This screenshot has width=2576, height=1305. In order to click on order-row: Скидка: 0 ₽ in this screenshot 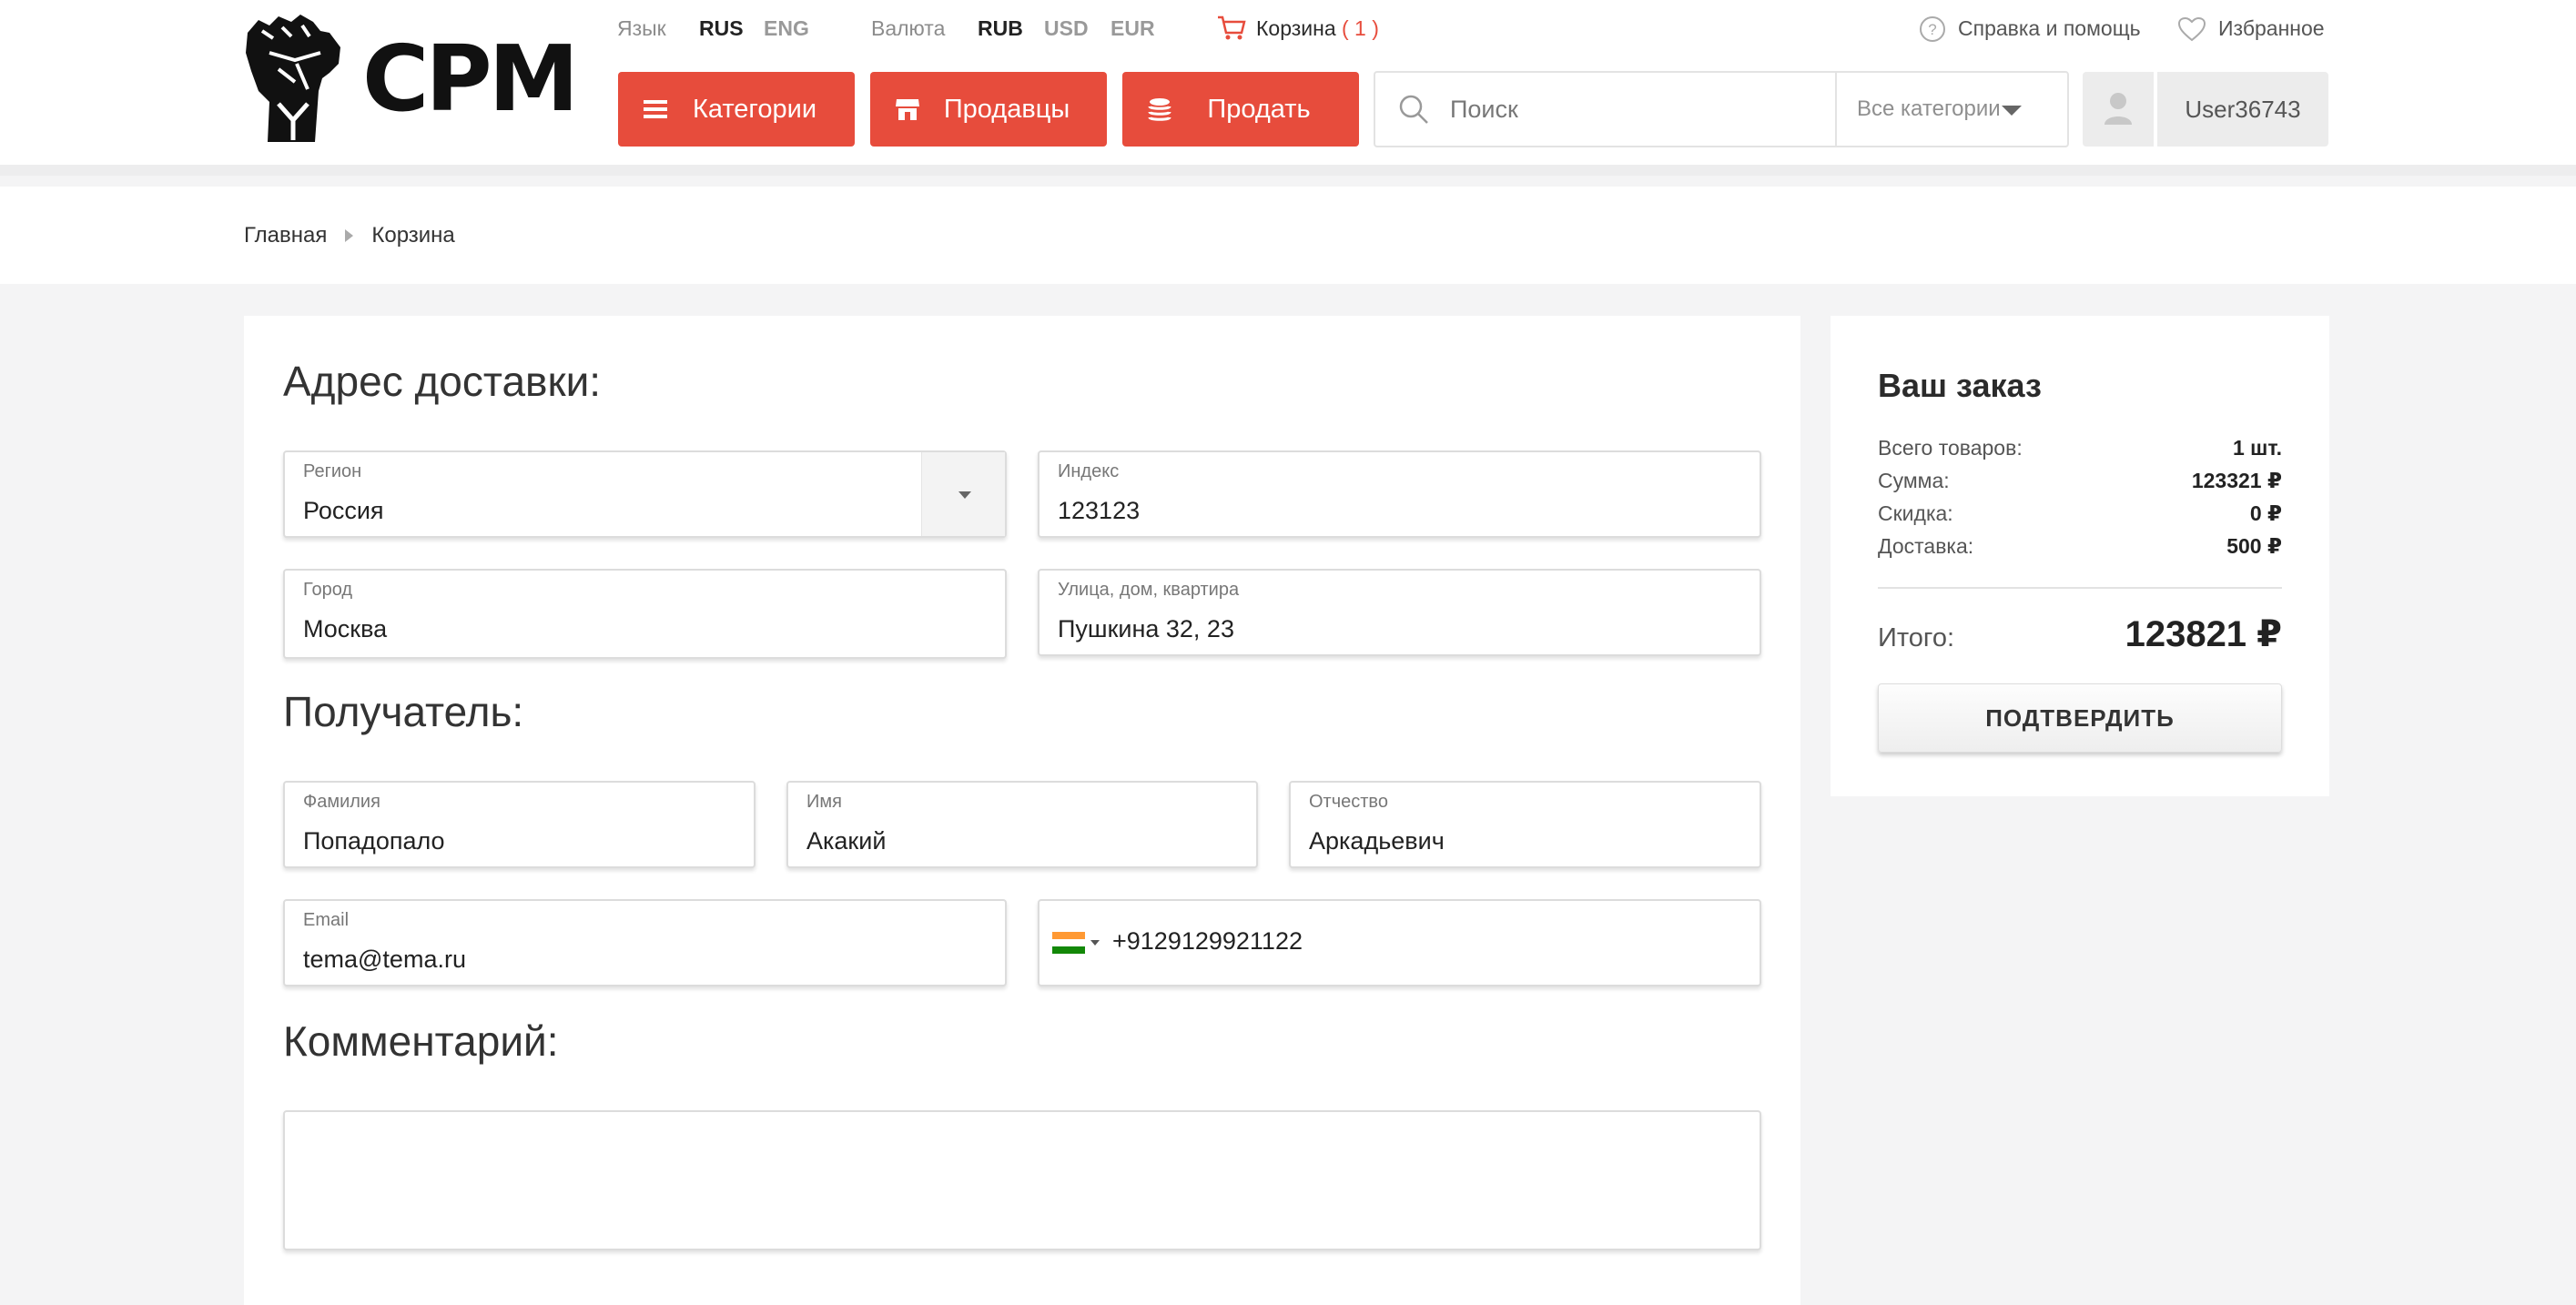, I will do `click(2080, 513)`.